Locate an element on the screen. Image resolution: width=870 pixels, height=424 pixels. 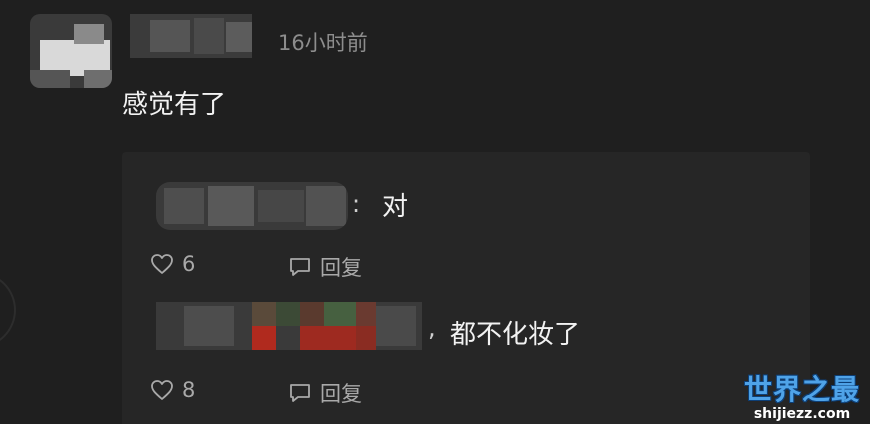
like-count: 6 is located at coordinates (189, 264).